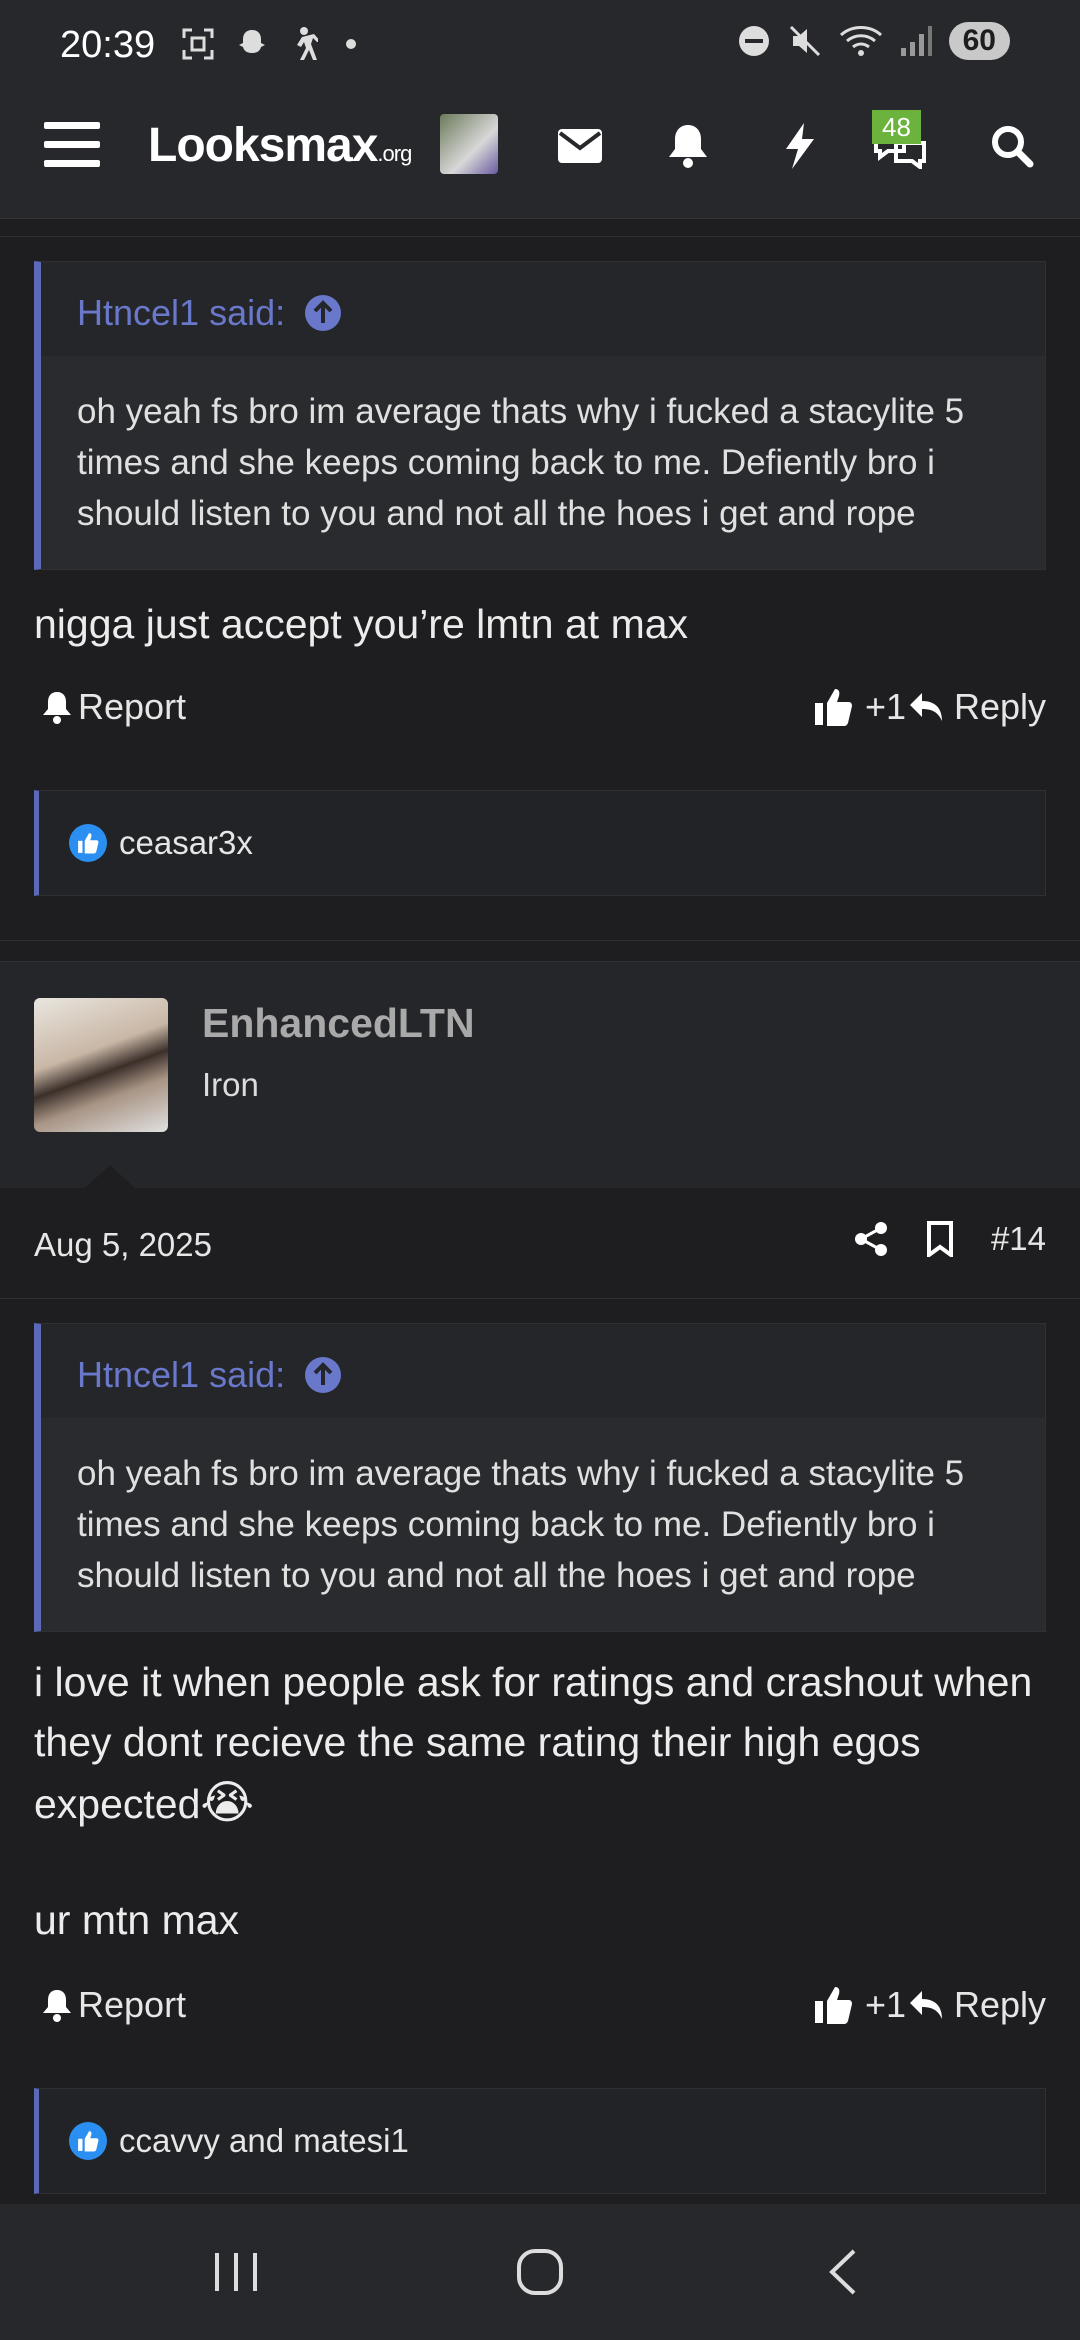  What do you see at coordinates (361, 624) in the screenshot?
I see `post-body: nigga just accept you’re lmtn at max` at bounding box center [361, 624].